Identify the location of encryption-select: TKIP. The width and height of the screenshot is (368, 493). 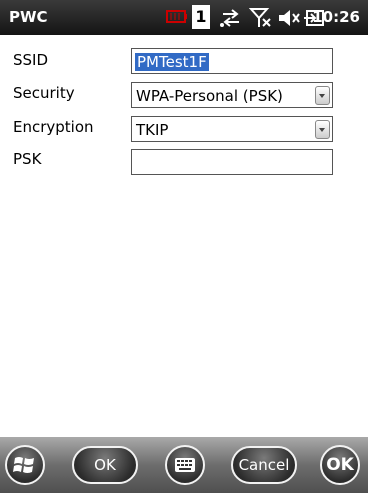
(232, 129).